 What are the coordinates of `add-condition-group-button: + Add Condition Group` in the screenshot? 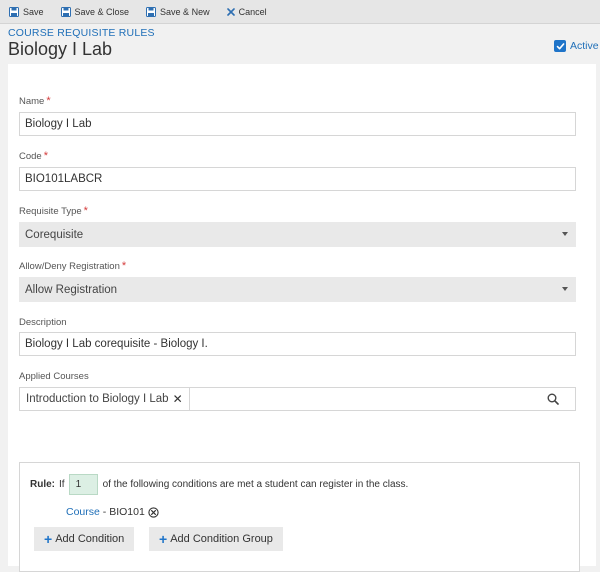 It's located at (216, 539).